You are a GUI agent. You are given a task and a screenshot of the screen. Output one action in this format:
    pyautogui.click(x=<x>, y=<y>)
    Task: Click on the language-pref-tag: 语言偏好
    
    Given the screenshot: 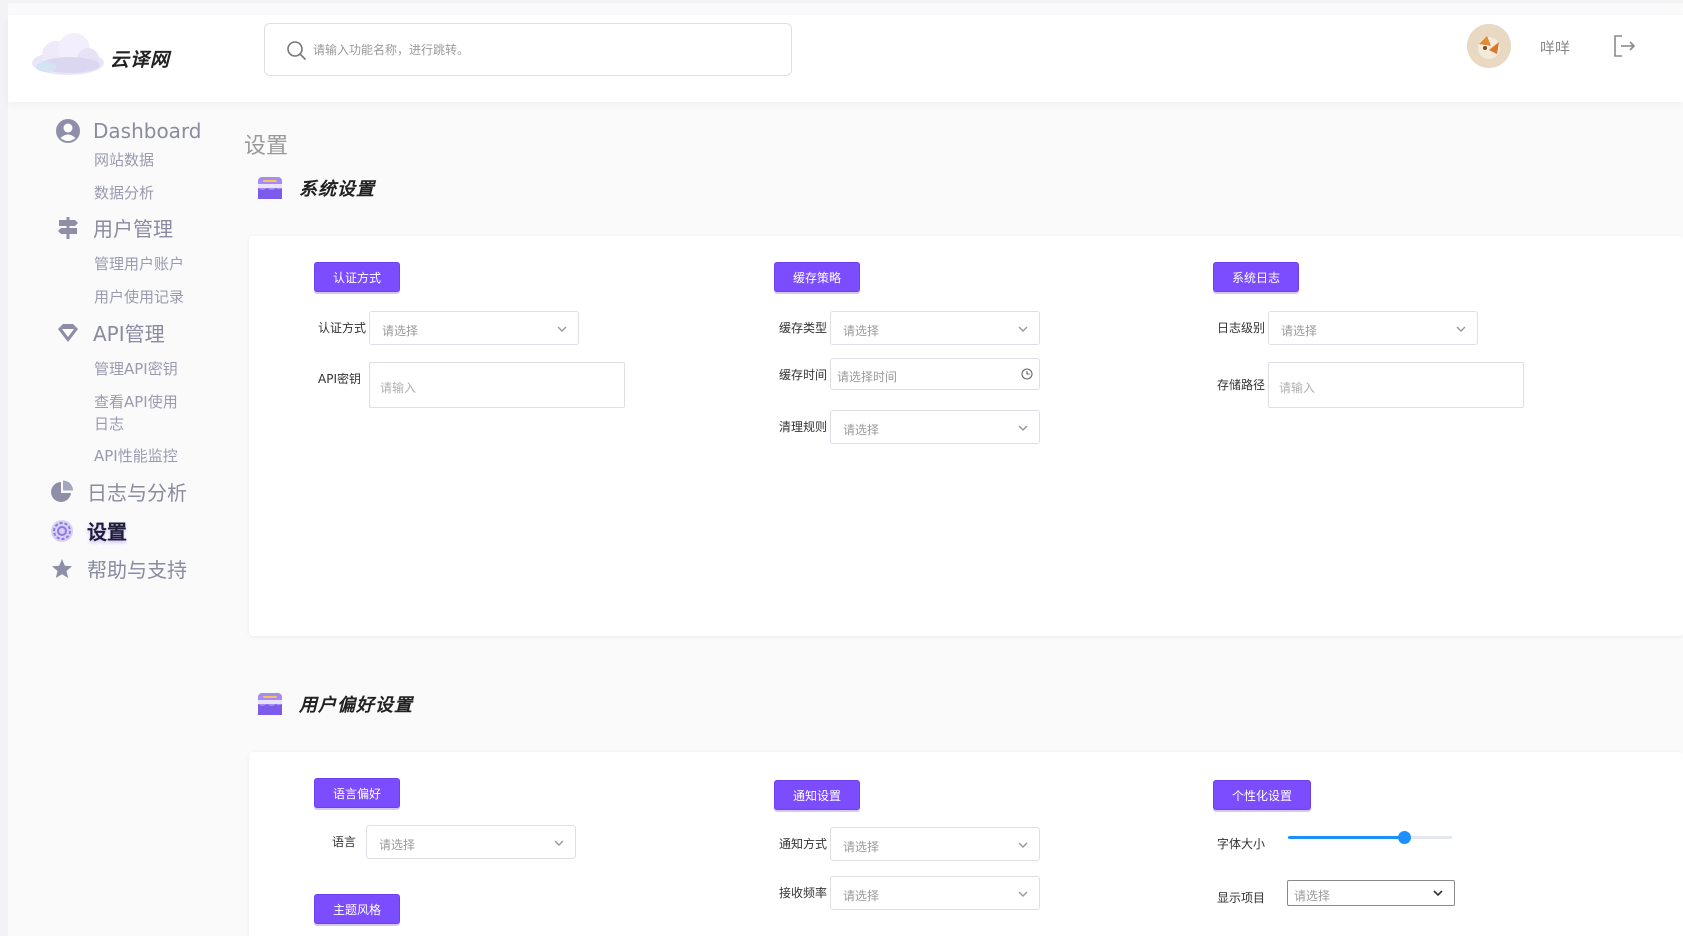 What is the action you would take?
    pyautogui.click(x=357, y=793)
    